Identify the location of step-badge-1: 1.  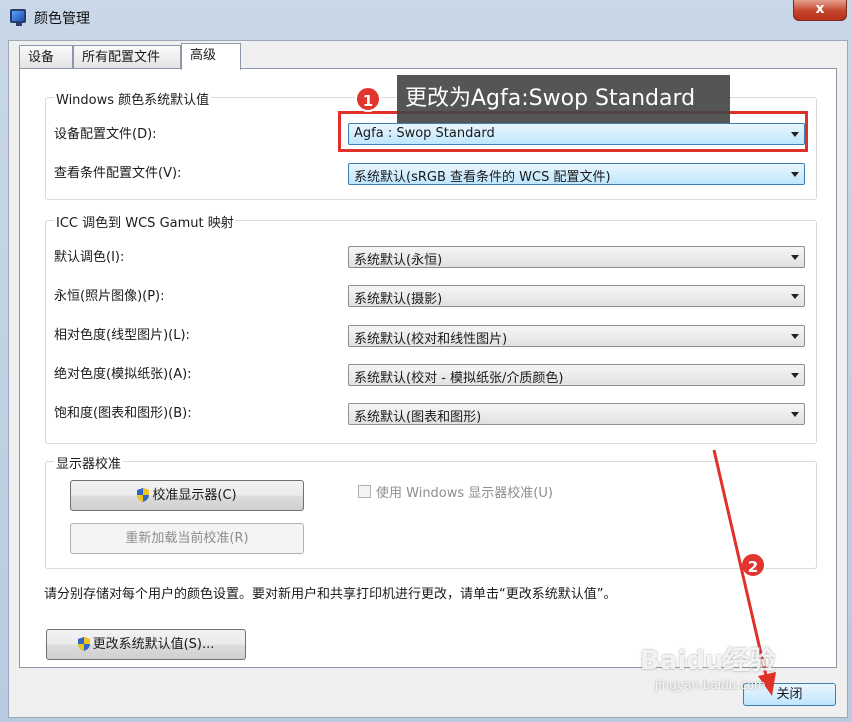
(368, 99).